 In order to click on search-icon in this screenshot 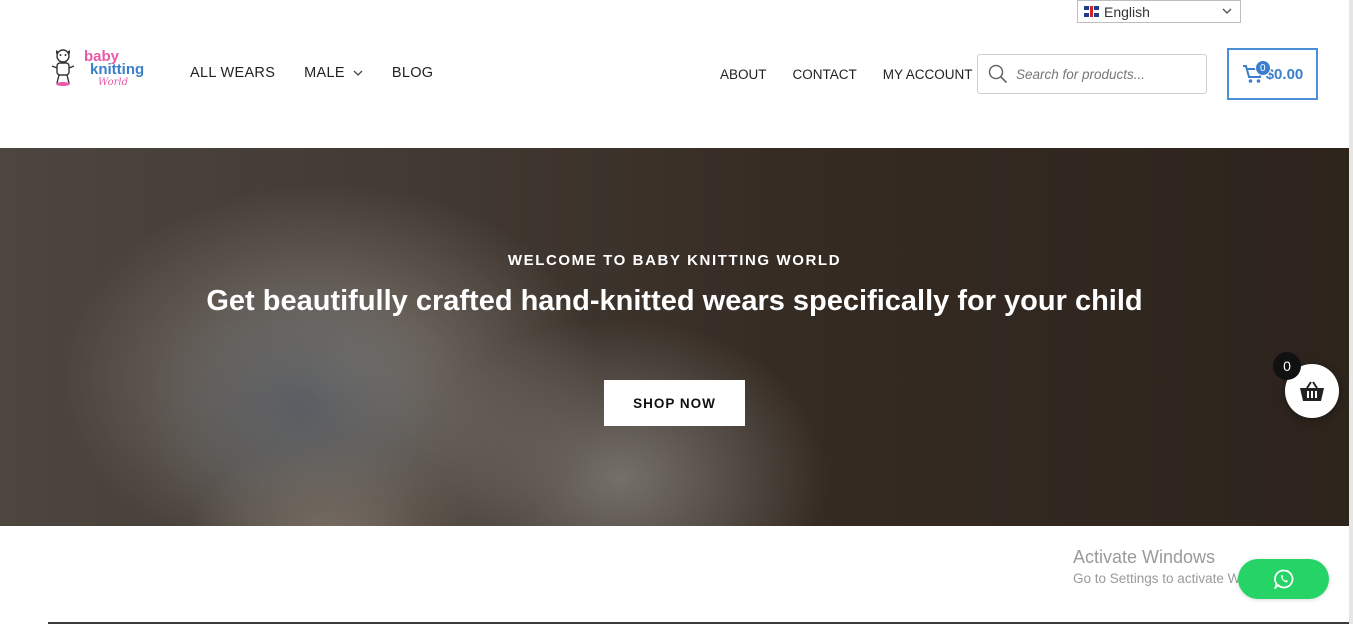, I will do `click(998, 74)`.